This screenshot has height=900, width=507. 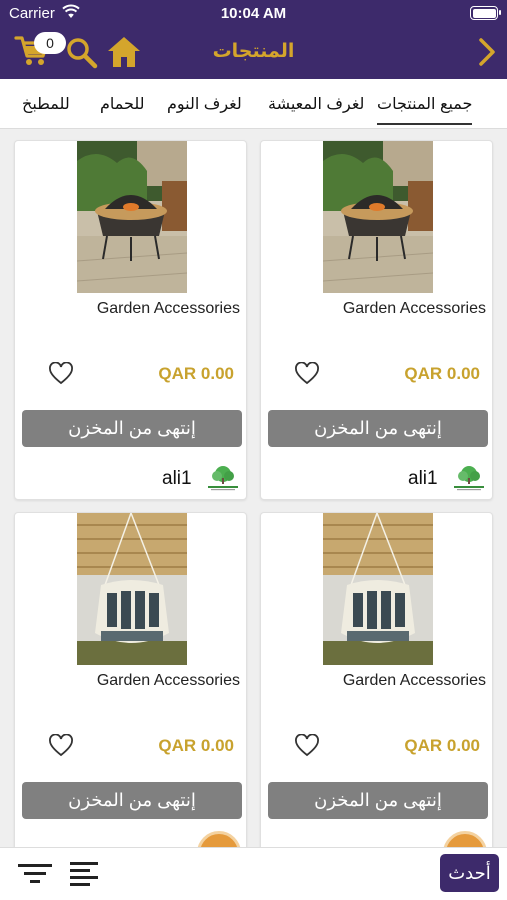 What do you see at coordinates (122, 104) in the screenshot?
I see `tab-bathroom: للحمام` at bounding box center [122, 104].